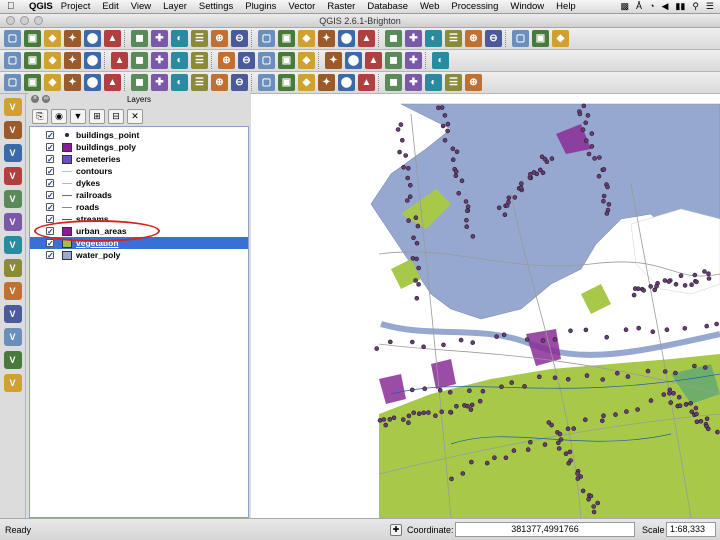  I want to click on delete-part-icon: ✚, so click(159, 82).